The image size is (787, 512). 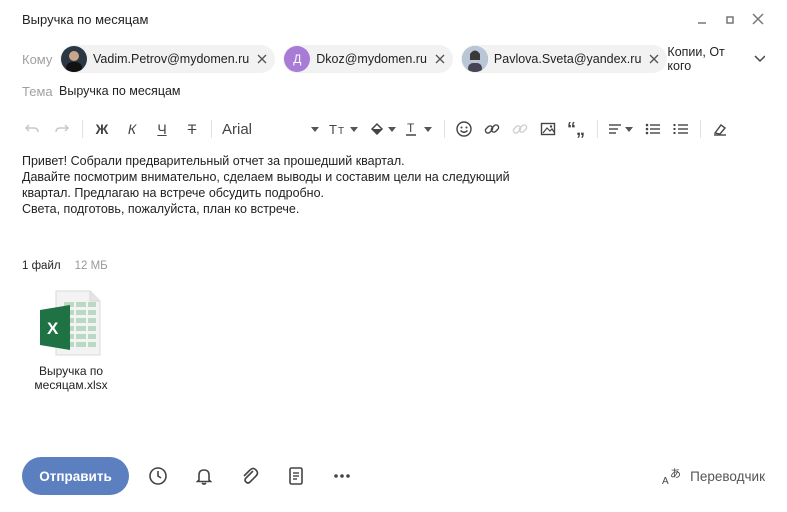 I want to click on more-button, so click(x=342, y=476).